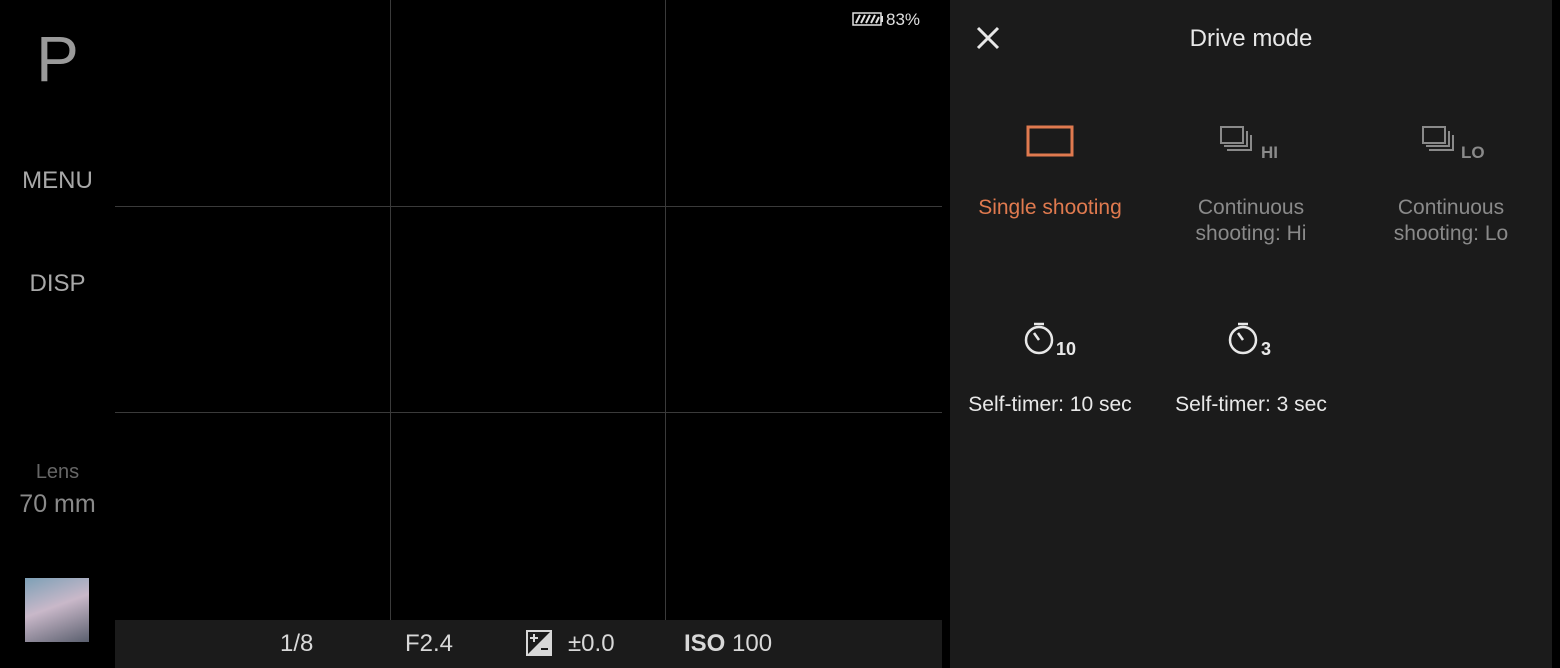 This screenshot has width=1560, height=668. I want to click on lens-value: 70 mm, so click(57, 504).